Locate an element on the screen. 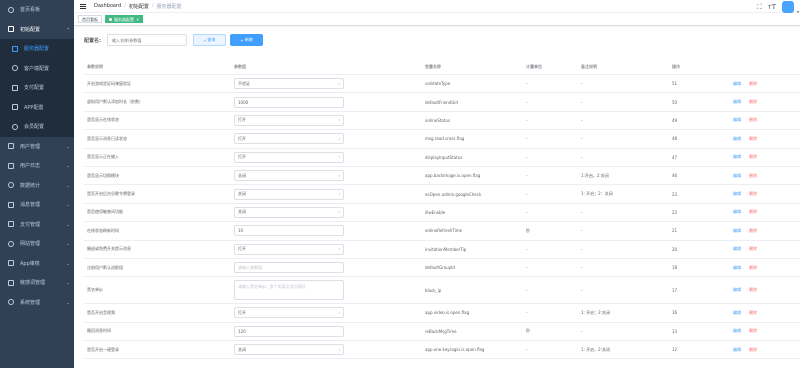 The width and height of the screenshot is (800, 368). param-value-text: 请输入参数值 is located at coordinates (250, 267).